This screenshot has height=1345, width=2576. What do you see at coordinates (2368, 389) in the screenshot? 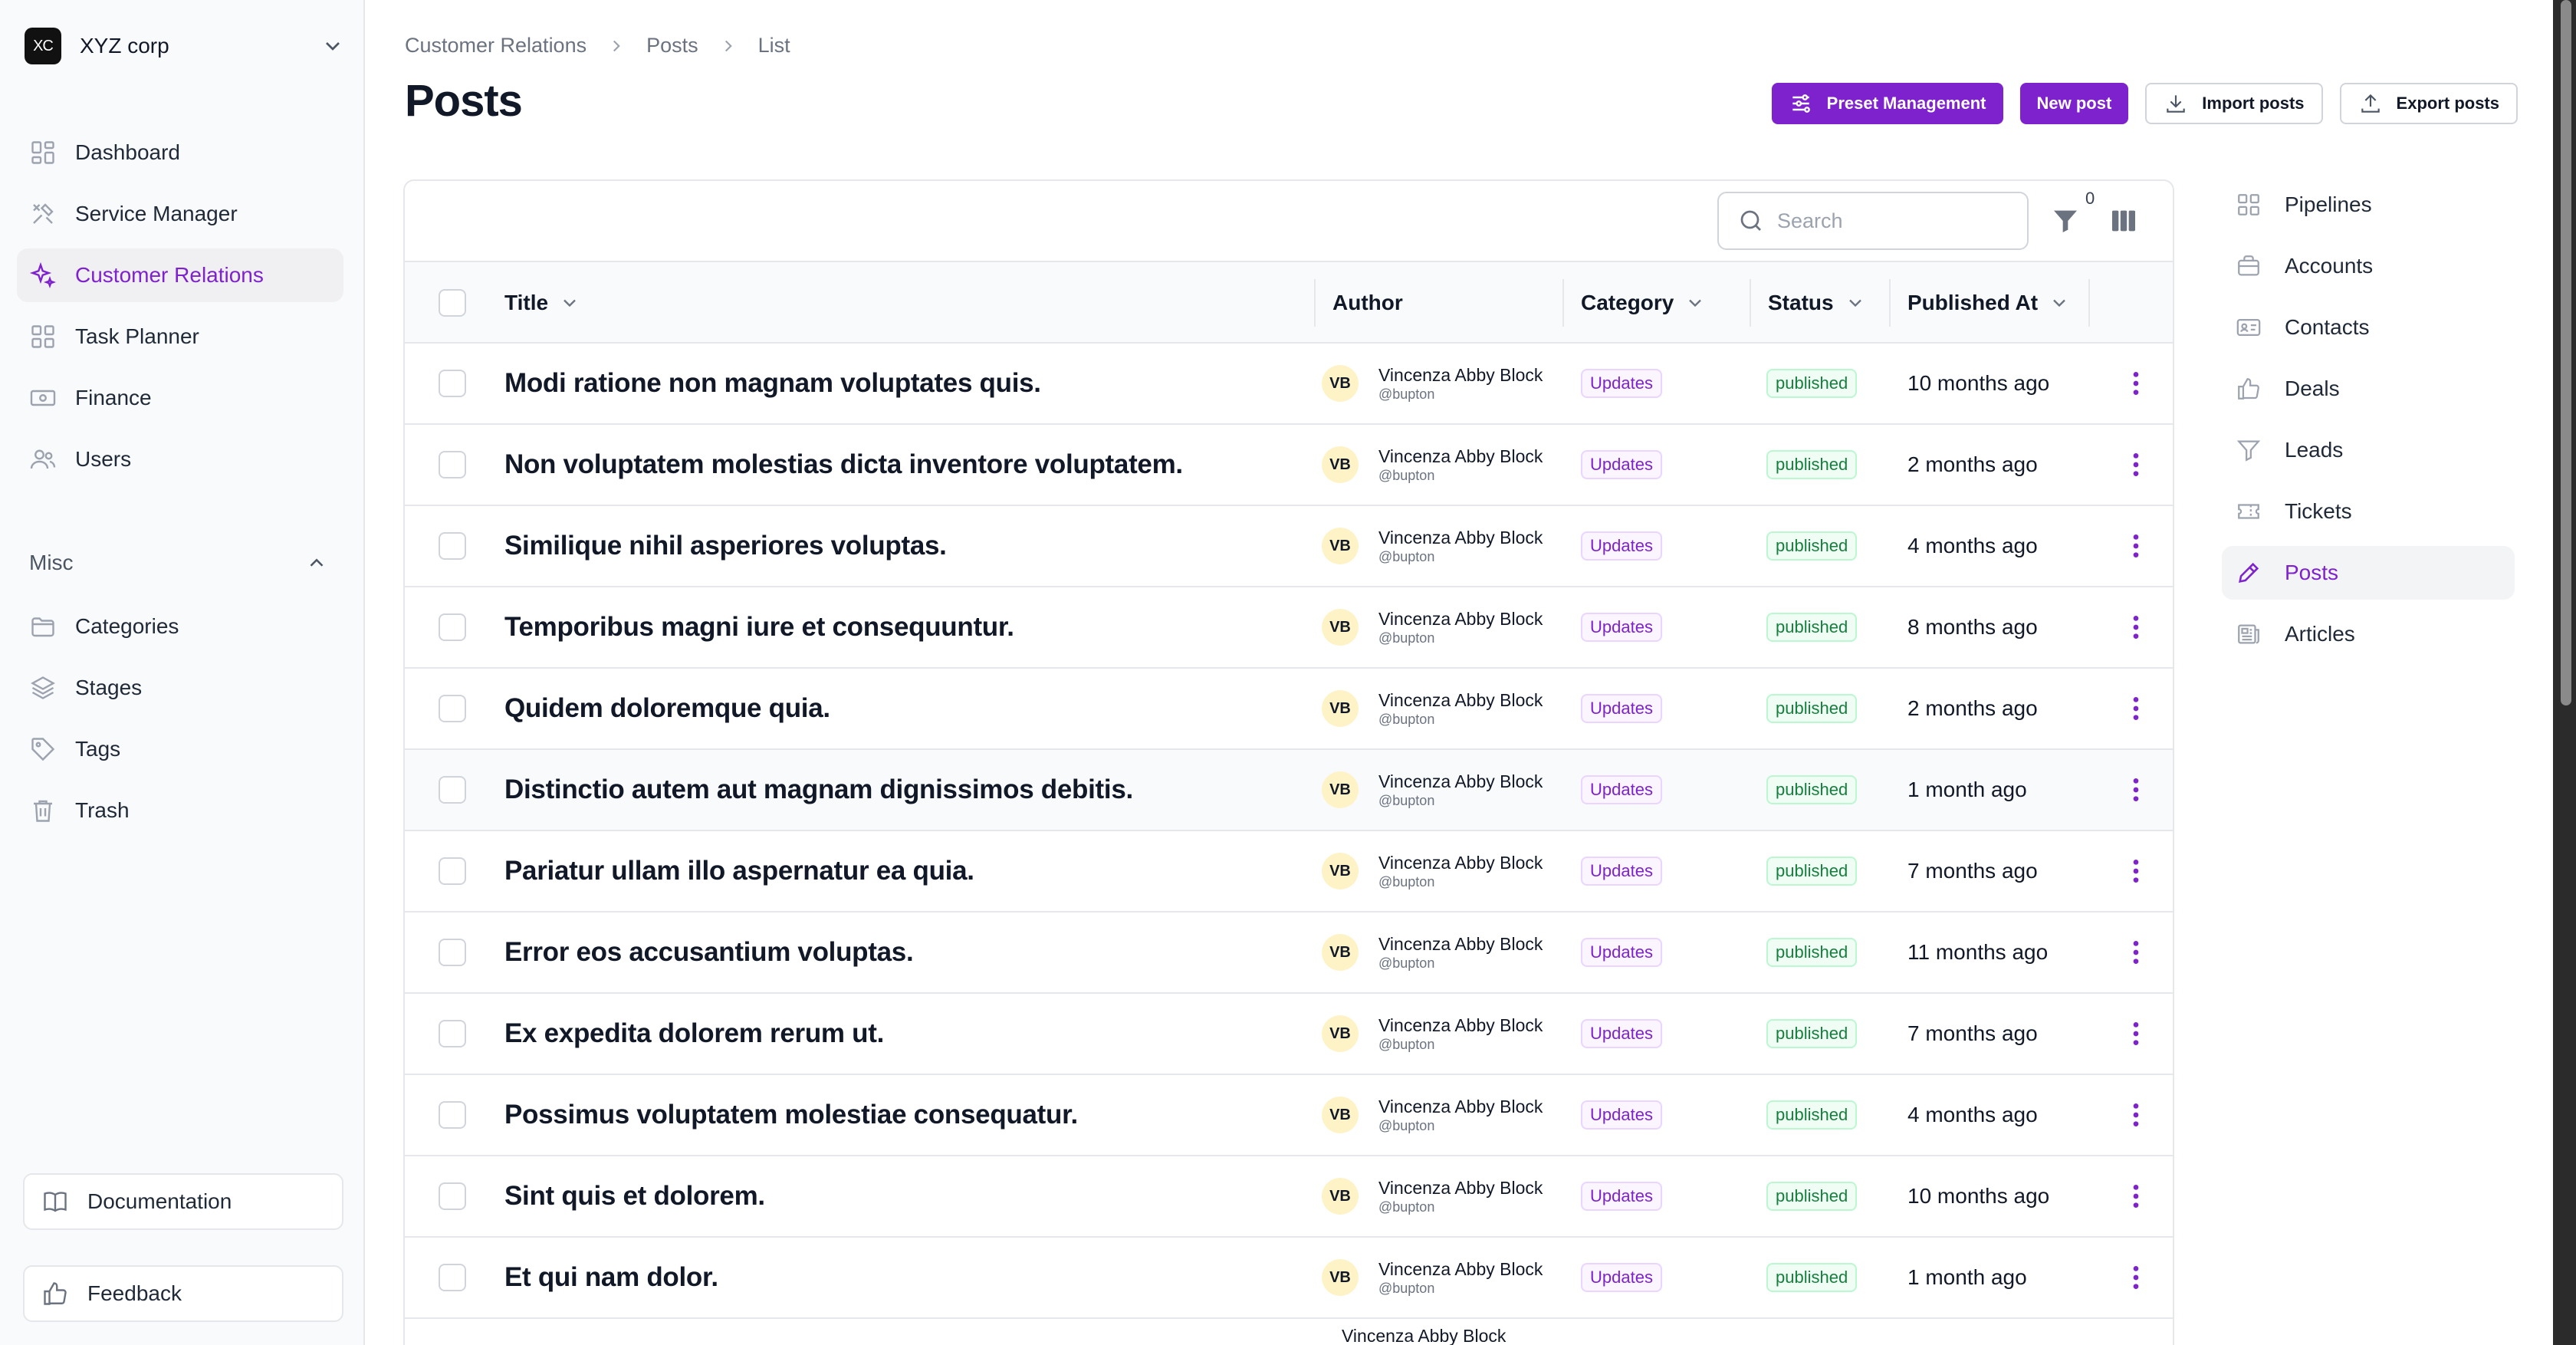
I see `subnav-item-deals: Deals` at bounding box center [2368, 389].